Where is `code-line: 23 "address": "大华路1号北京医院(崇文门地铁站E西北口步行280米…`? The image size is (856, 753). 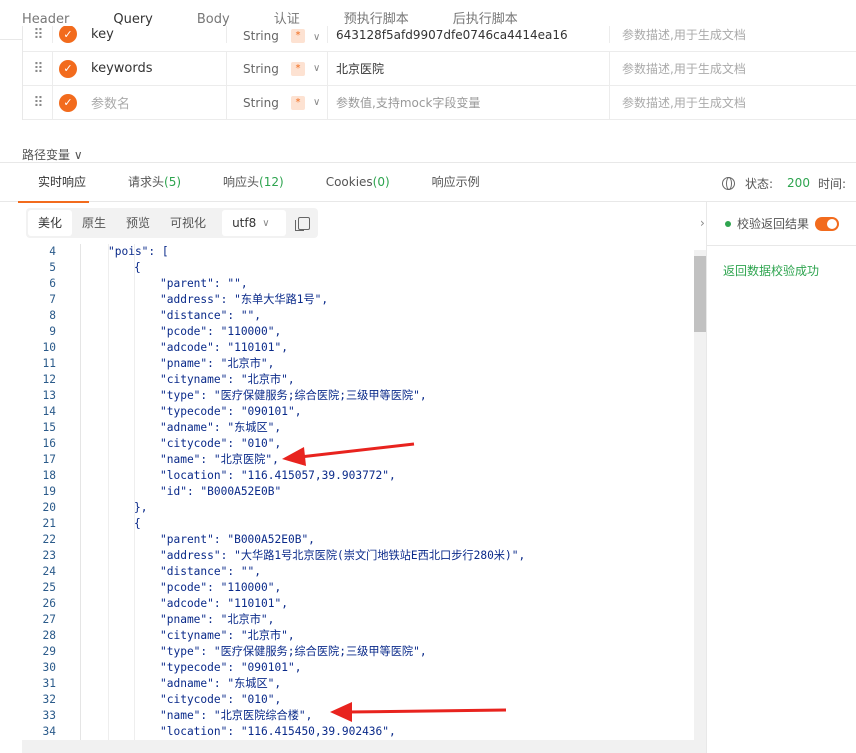
code-line: 23 "address": "大华路1号北京医院(崇文门地铁站E西北口步行280米… is located at coordinates (364, 556).